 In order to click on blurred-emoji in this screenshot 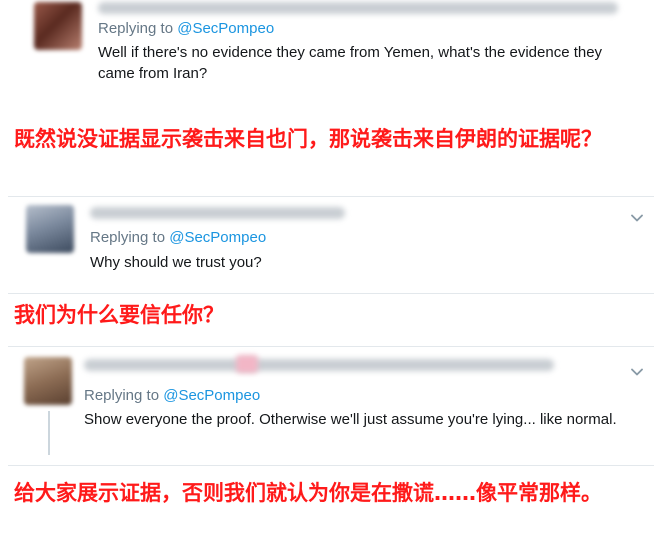, I will do `click(247, 364)`.